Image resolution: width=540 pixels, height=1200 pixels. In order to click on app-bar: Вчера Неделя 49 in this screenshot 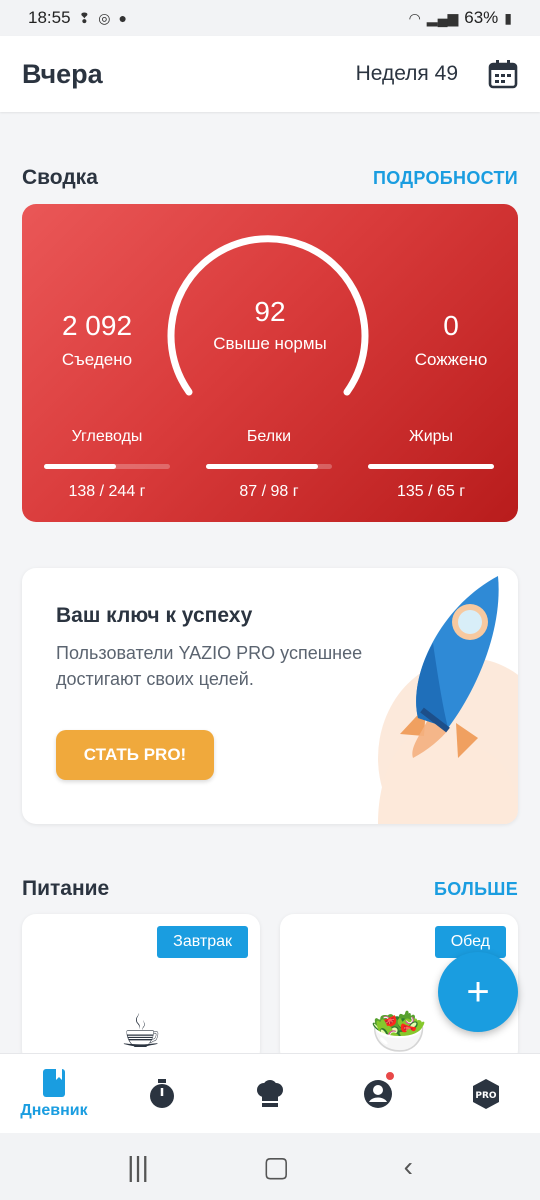, I will do `click(270, 74)`.